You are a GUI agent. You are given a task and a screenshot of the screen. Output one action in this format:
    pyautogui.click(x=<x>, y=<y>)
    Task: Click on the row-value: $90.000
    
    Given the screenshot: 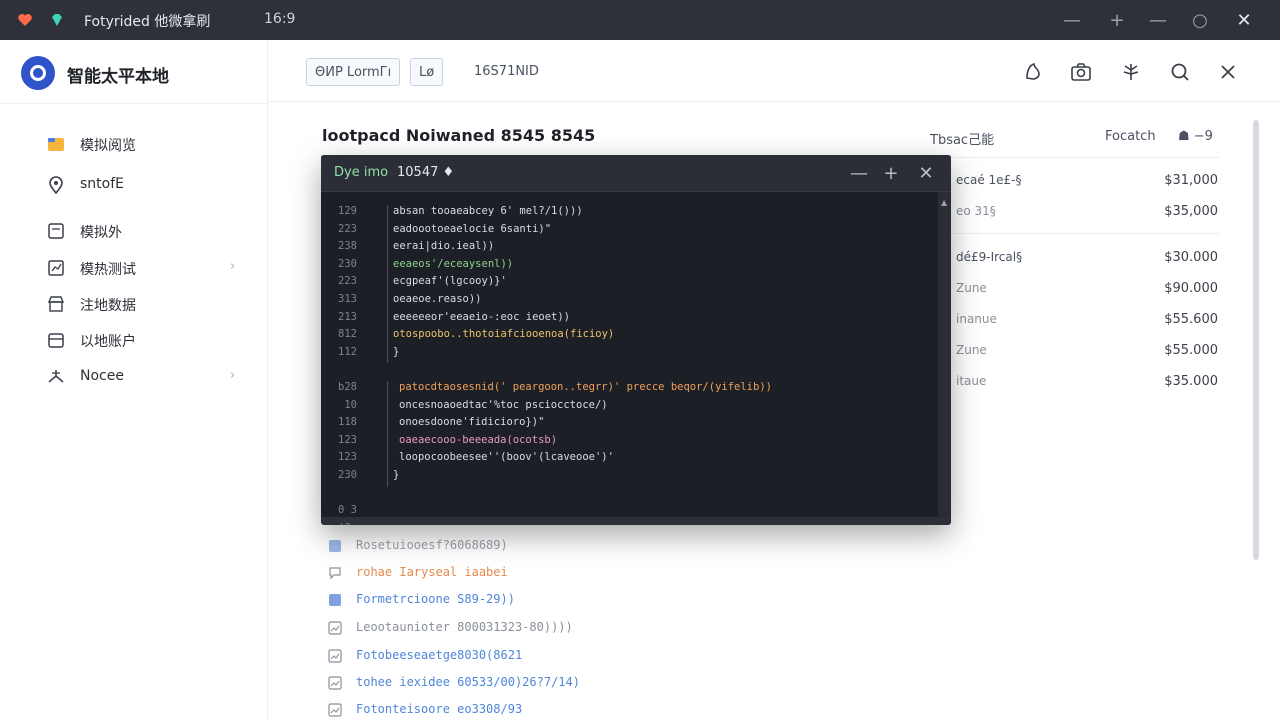 What is the action you would take?
    pyautogui.click(x=1191, y=288)
    